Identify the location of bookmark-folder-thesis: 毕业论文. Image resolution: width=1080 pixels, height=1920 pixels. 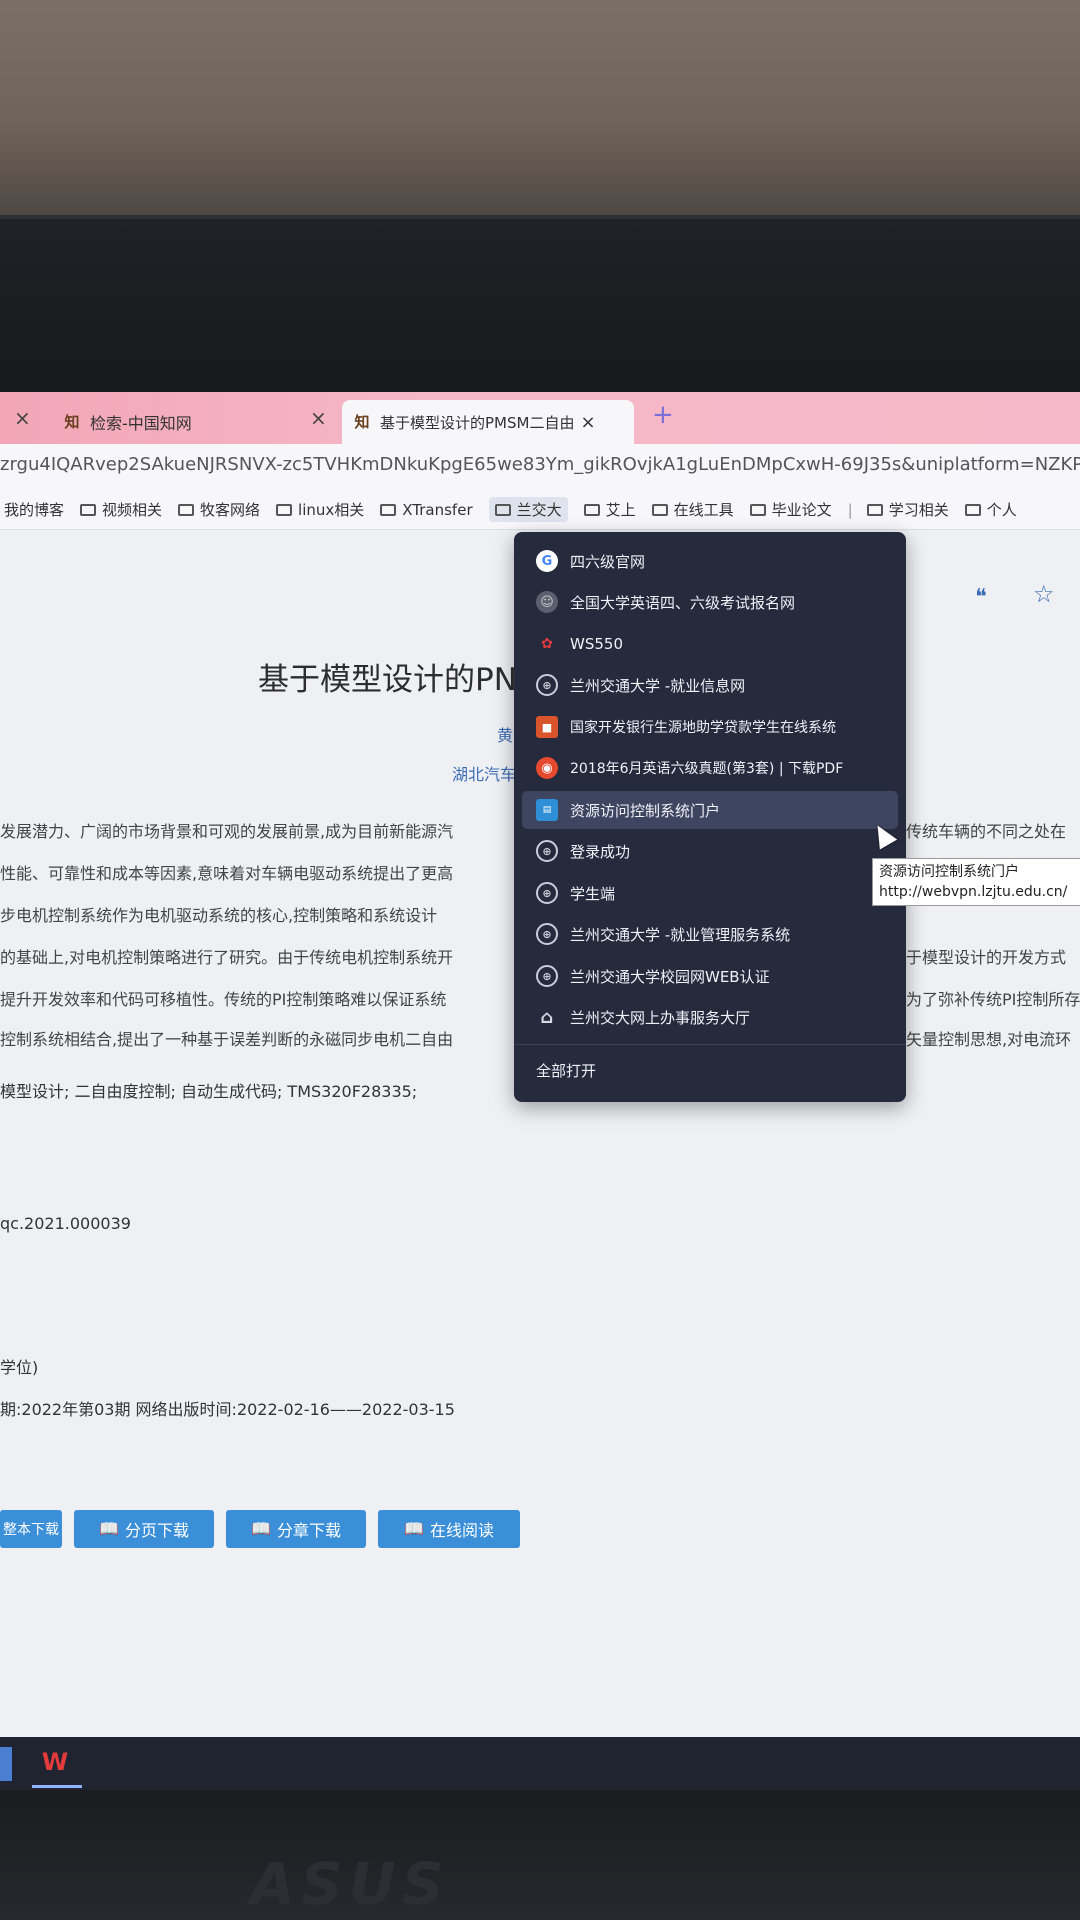
(790, 509).